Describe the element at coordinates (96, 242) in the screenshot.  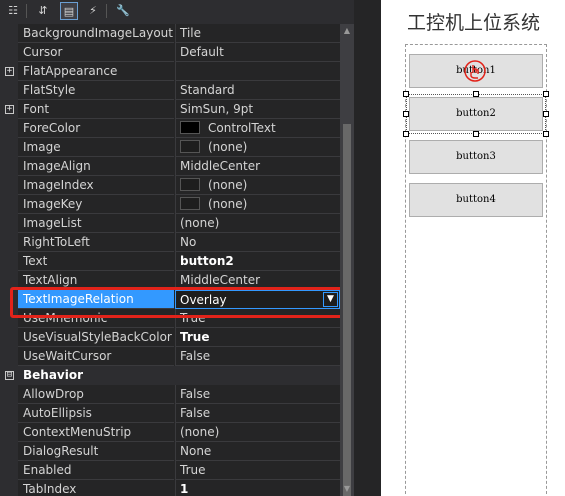
I see `property-name: RightToLeft` at that location.